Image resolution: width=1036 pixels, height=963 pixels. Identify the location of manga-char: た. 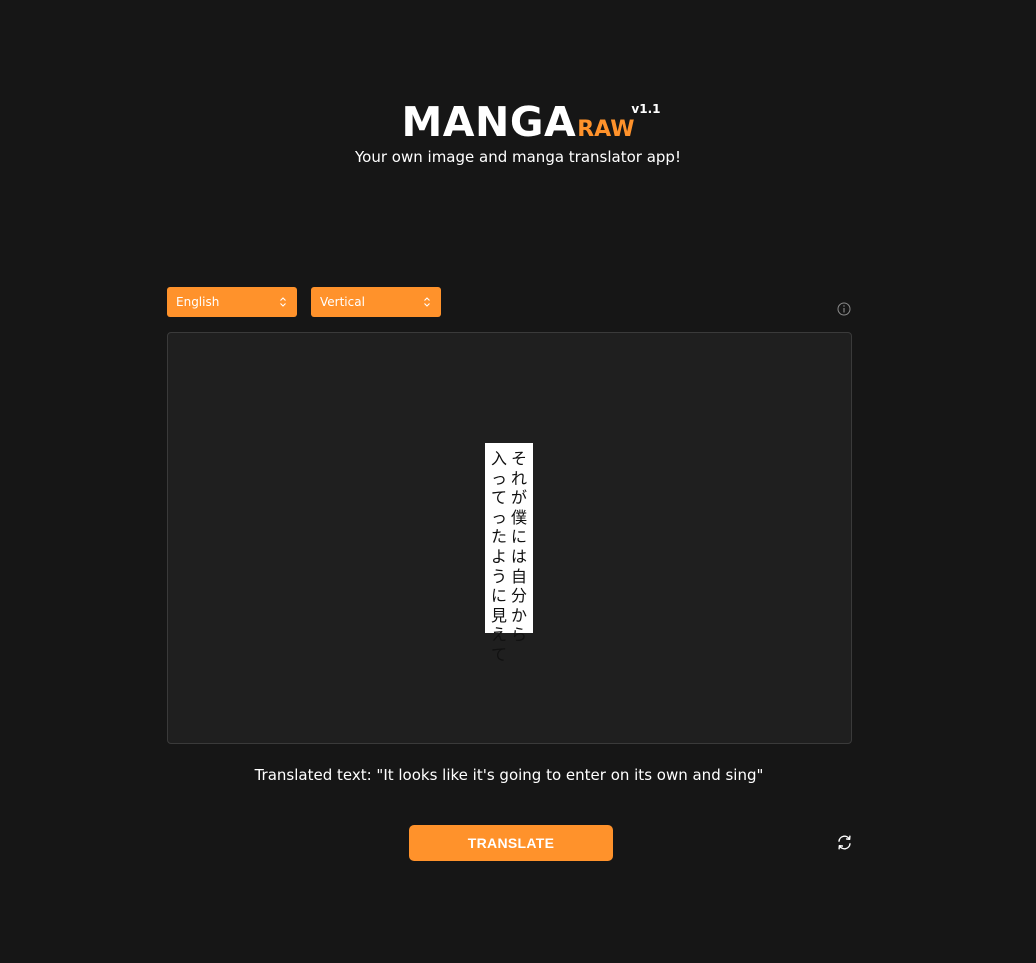
(498, 537).